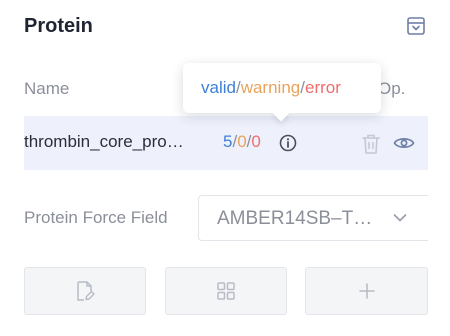 This screenshot has width=450, height=336. What do you see at coordinates (371, 144) in the screenshot?
I see `trash-icon` at bounding box center [371, 144].